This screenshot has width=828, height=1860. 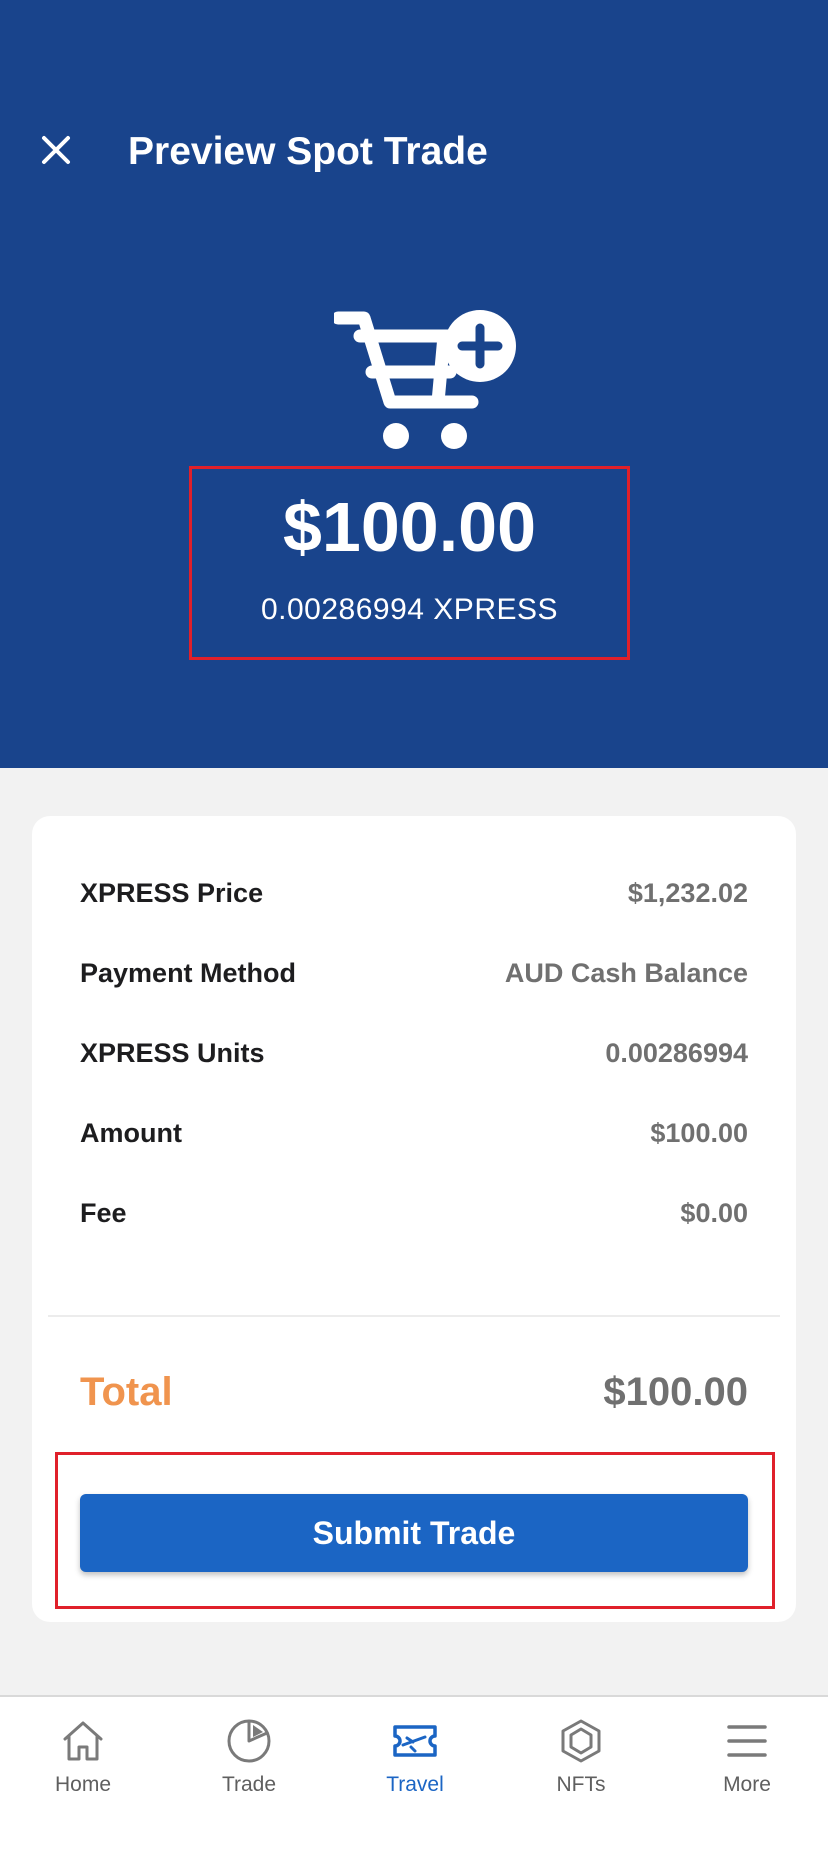 What do you see at coordinates (714, 1212) in the screenshot?
I see `detail-value: $0.00` at bounding box center [714, 1212].